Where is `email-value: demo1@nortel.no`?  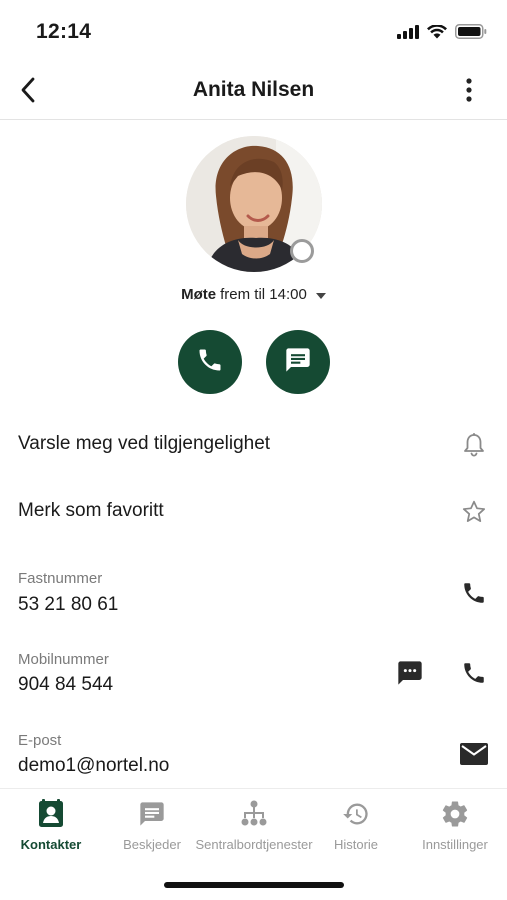 email-value: demo1@nortel.no is located at coordinates (94, 765).